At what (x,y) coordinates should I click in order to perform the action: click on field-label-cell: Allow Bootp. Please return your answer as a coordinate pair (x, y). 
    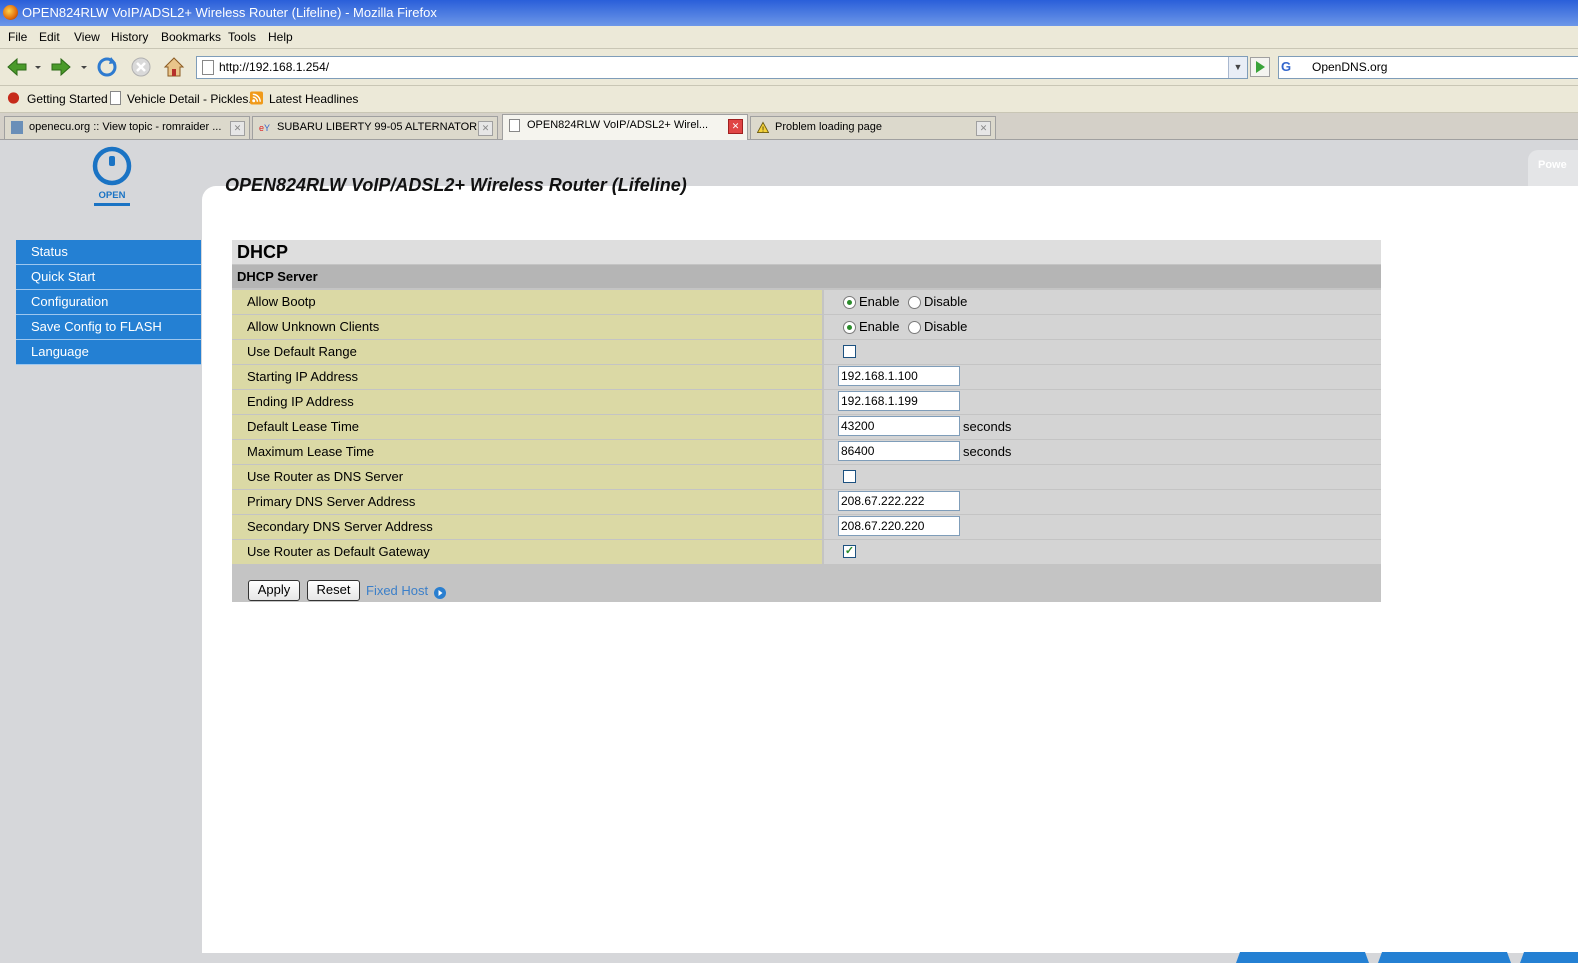
    Looking at the image, I should click on (527, 302).